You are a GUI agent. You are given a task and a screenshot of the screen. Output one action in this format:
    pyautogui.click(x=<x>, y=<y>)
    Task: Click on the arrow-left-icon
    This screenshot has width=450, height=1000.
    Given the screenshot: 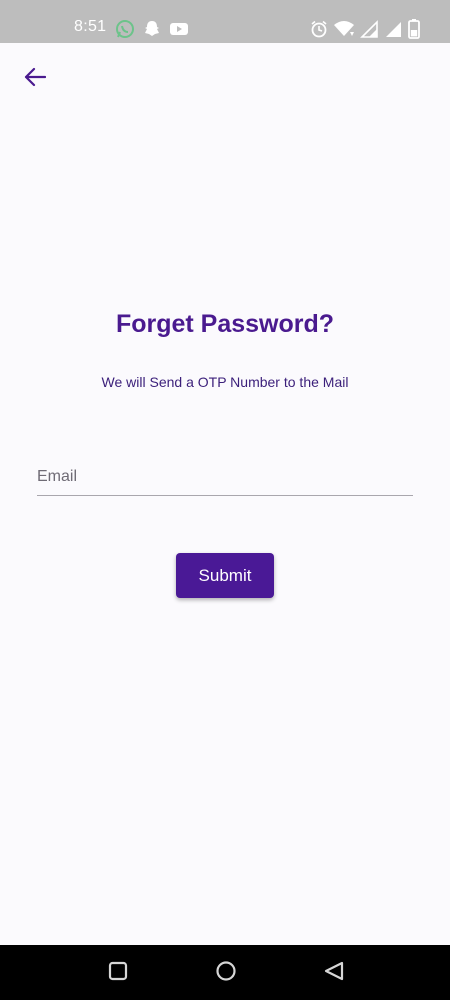 What is the action you would take?
    pyautogui.click(x=35, y=79)
    